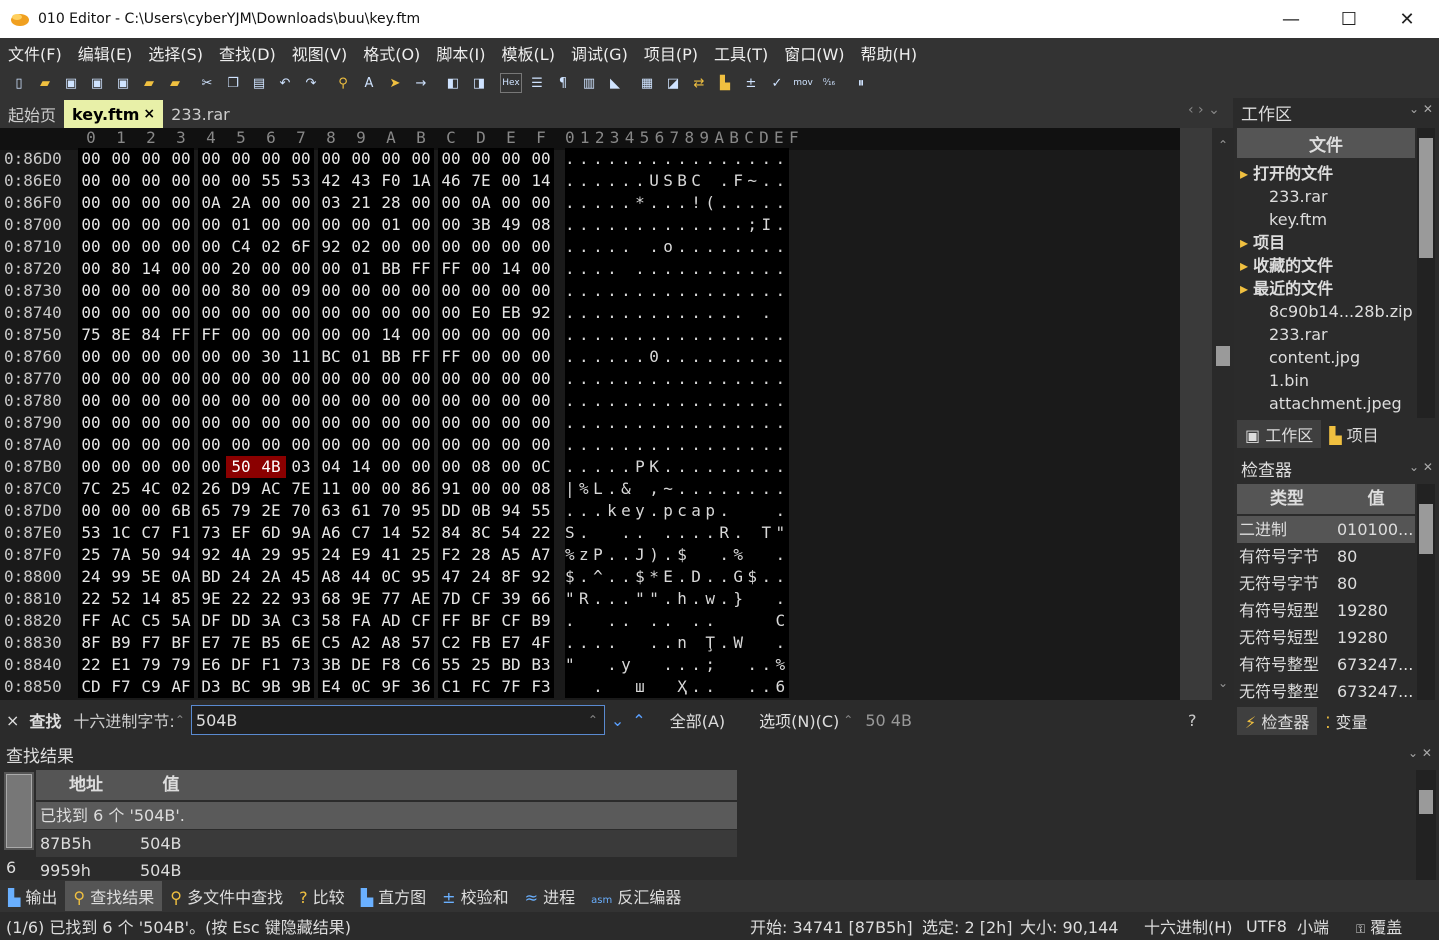 The height and width of the screenshot is (940, 1439). I want to click on hex-byte: 6F, so click(301, 247).